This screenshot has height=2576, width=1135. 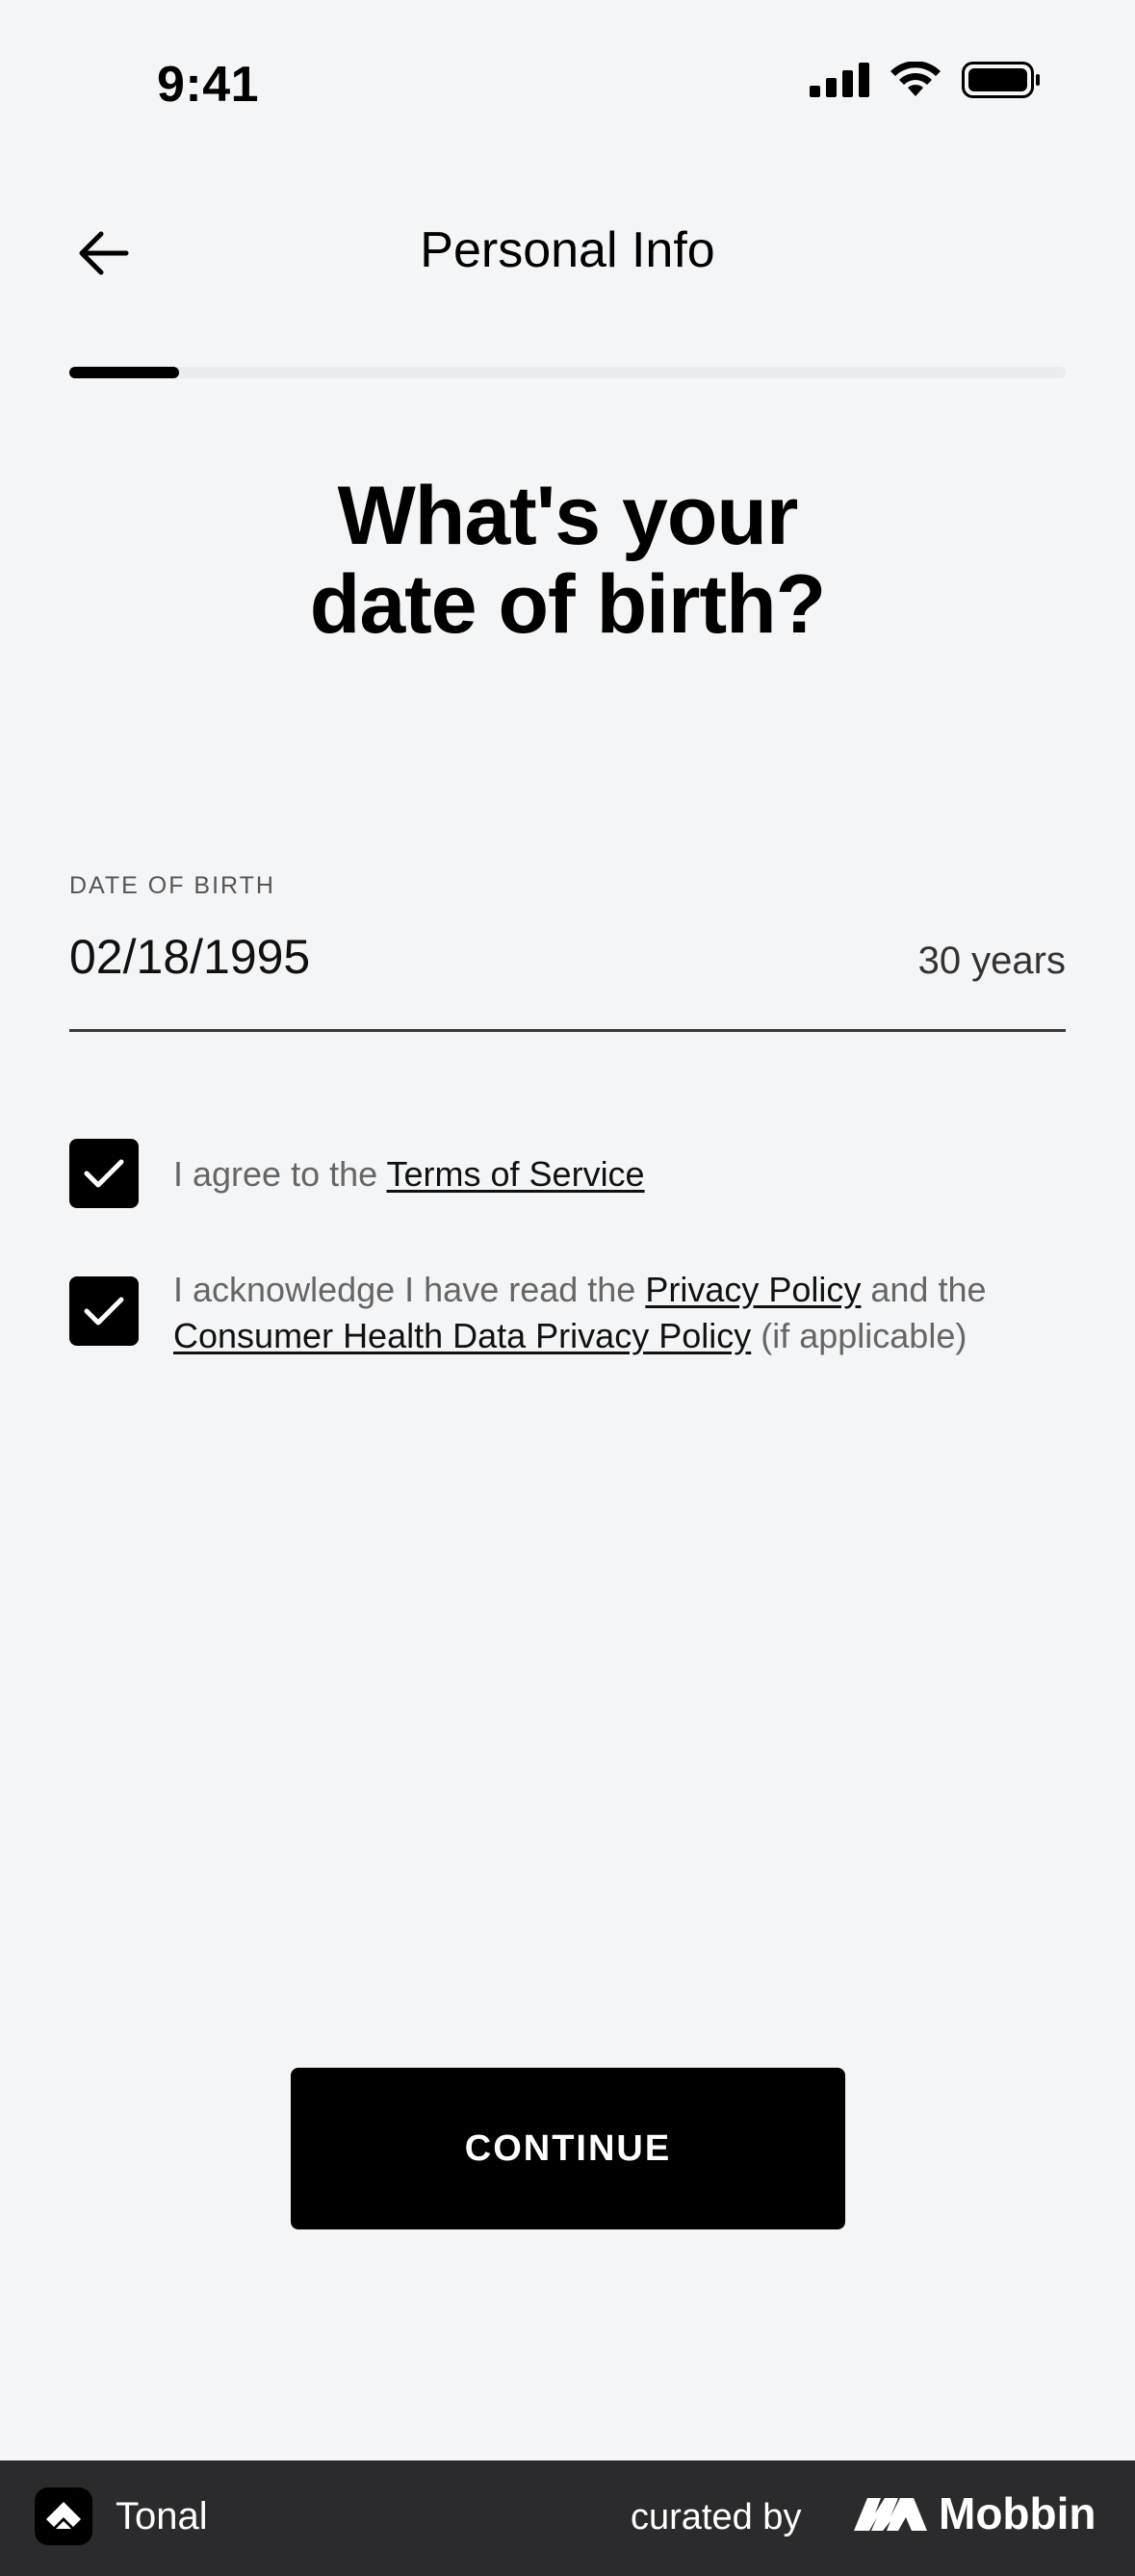 I want to click on privacy-policy-link: Privacy Policy, so click(x=753, y=1289).